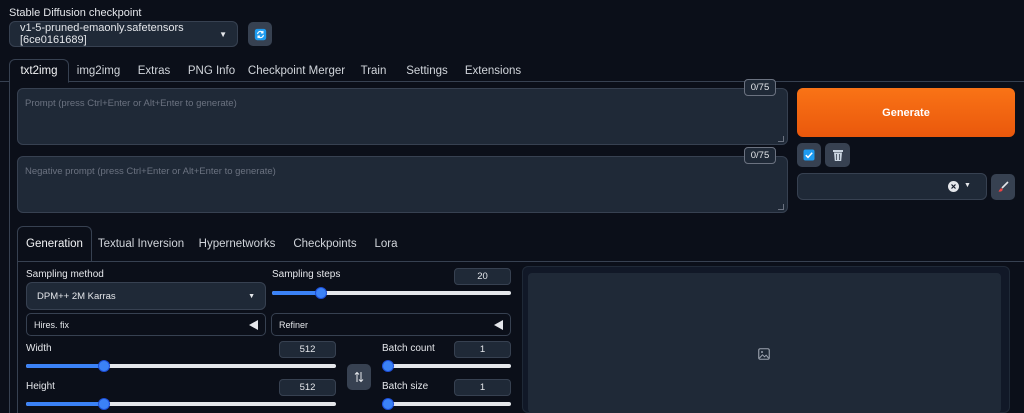  What do you see at coordinates (294, 324) in the screenshot?
I see `refiner-label: Refiner` at bounding box center [294, 324].